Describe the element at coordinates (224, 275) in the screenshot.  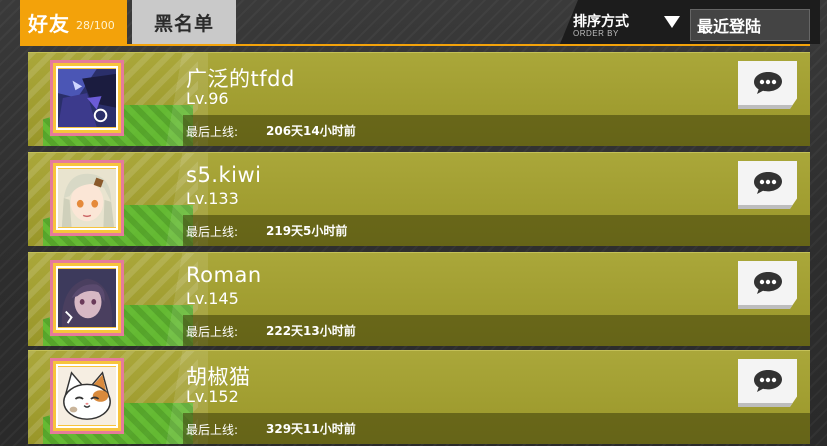
I see `friend-name: Roman` at that location.